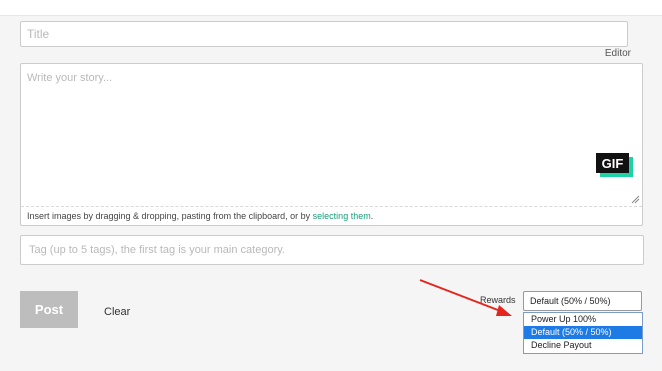 The image size is (662, 371). Describe the element at coordinates (583, 319) in the screenshot. I see `rewards-option-power-up: Power Up 100%` at that location.